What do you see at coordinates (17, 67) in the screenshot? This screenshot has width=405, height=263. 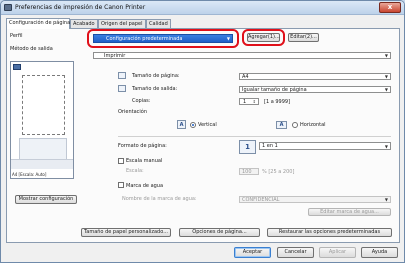 I see `view-toggle-icon` at bounding box center [17, 67].